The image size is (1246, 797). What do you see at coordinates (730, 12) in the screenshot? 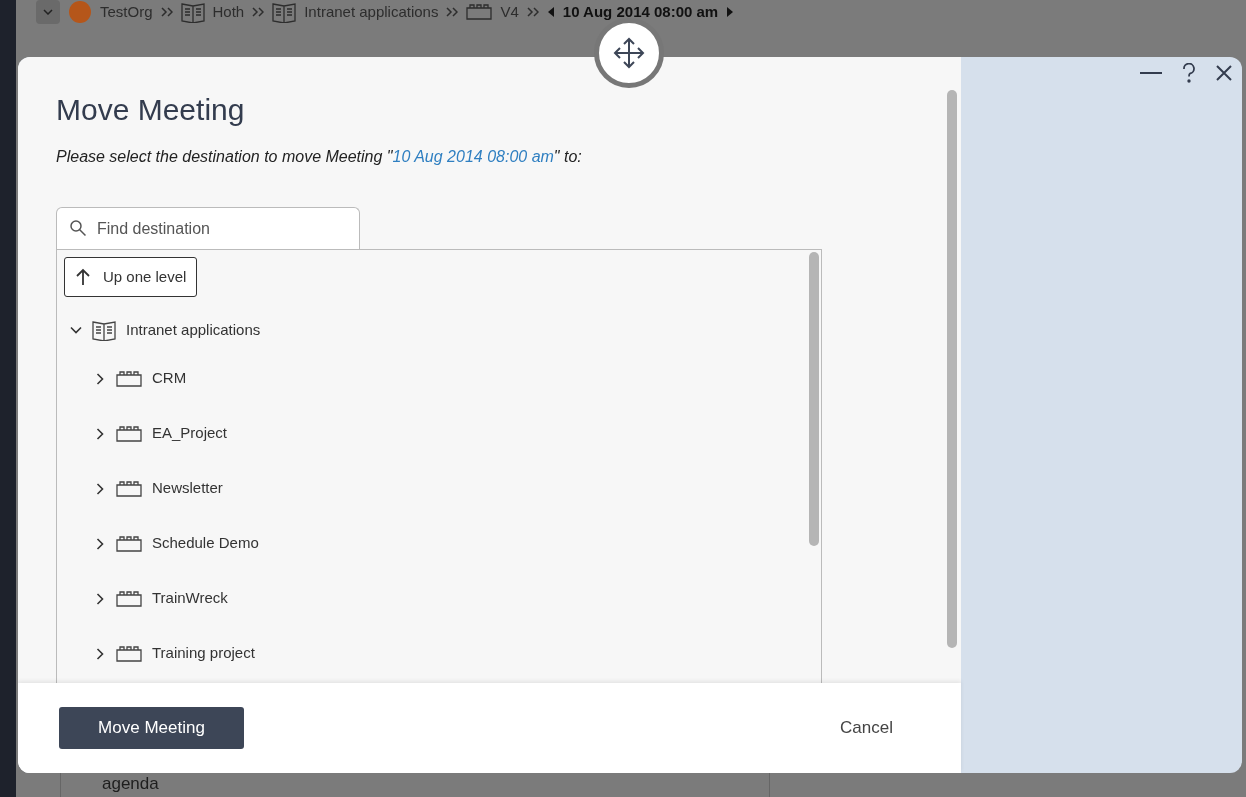
I see `next-icon` at bounding box center [730, 12].